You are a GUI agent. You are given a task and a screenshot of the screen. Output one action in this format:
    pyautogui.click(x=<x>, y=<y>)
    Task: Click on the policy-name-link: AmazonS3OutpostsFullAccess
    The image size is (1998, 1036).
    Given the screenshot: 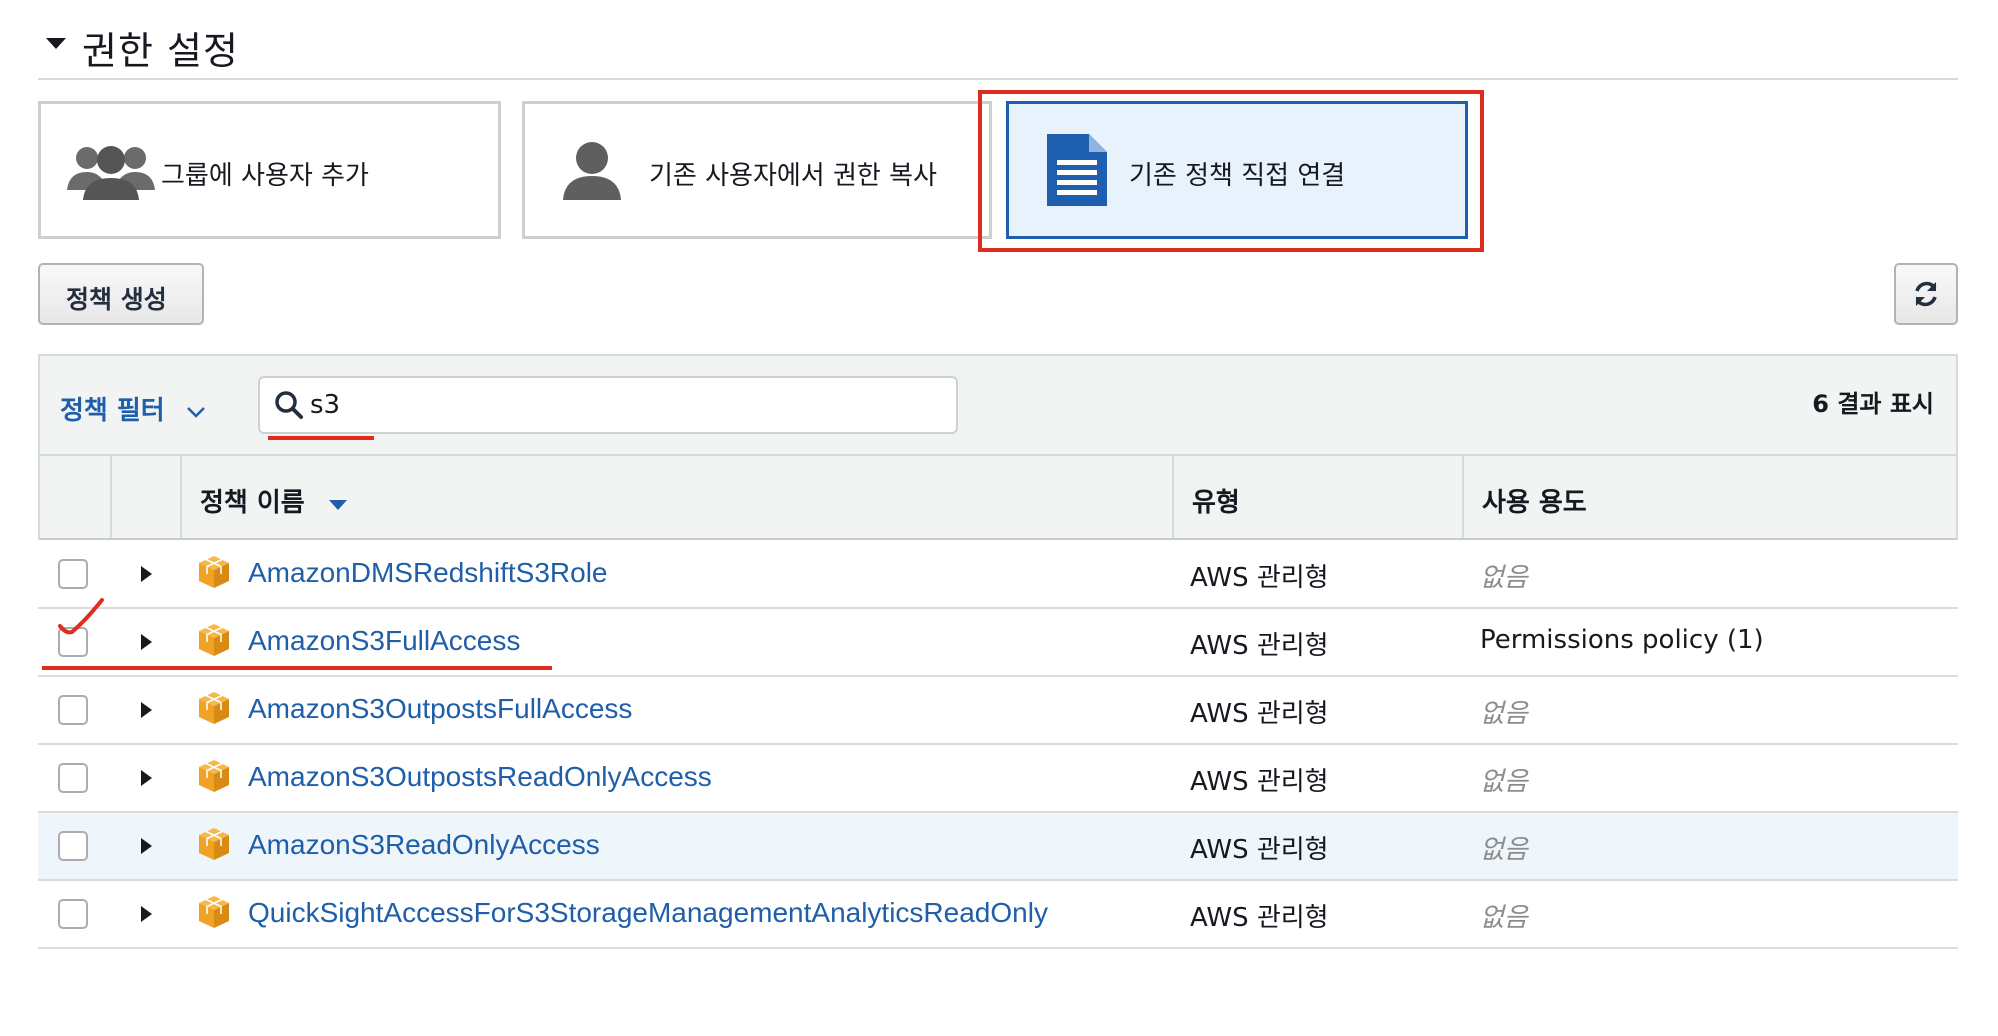 What is the action you would take?
    pyautogui.click(x=440, y=709)
    